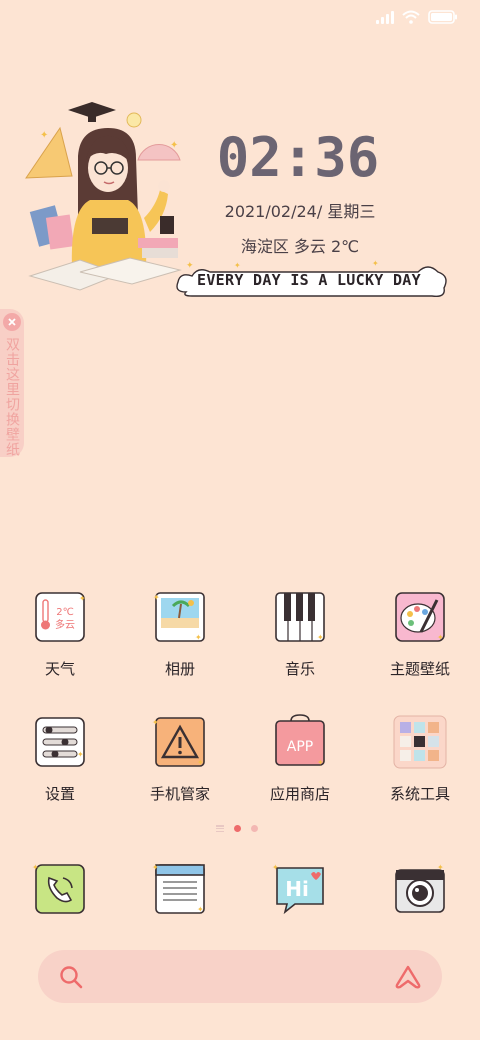  I want to click on dock-messages: Hi ✦, so click(300, 889).